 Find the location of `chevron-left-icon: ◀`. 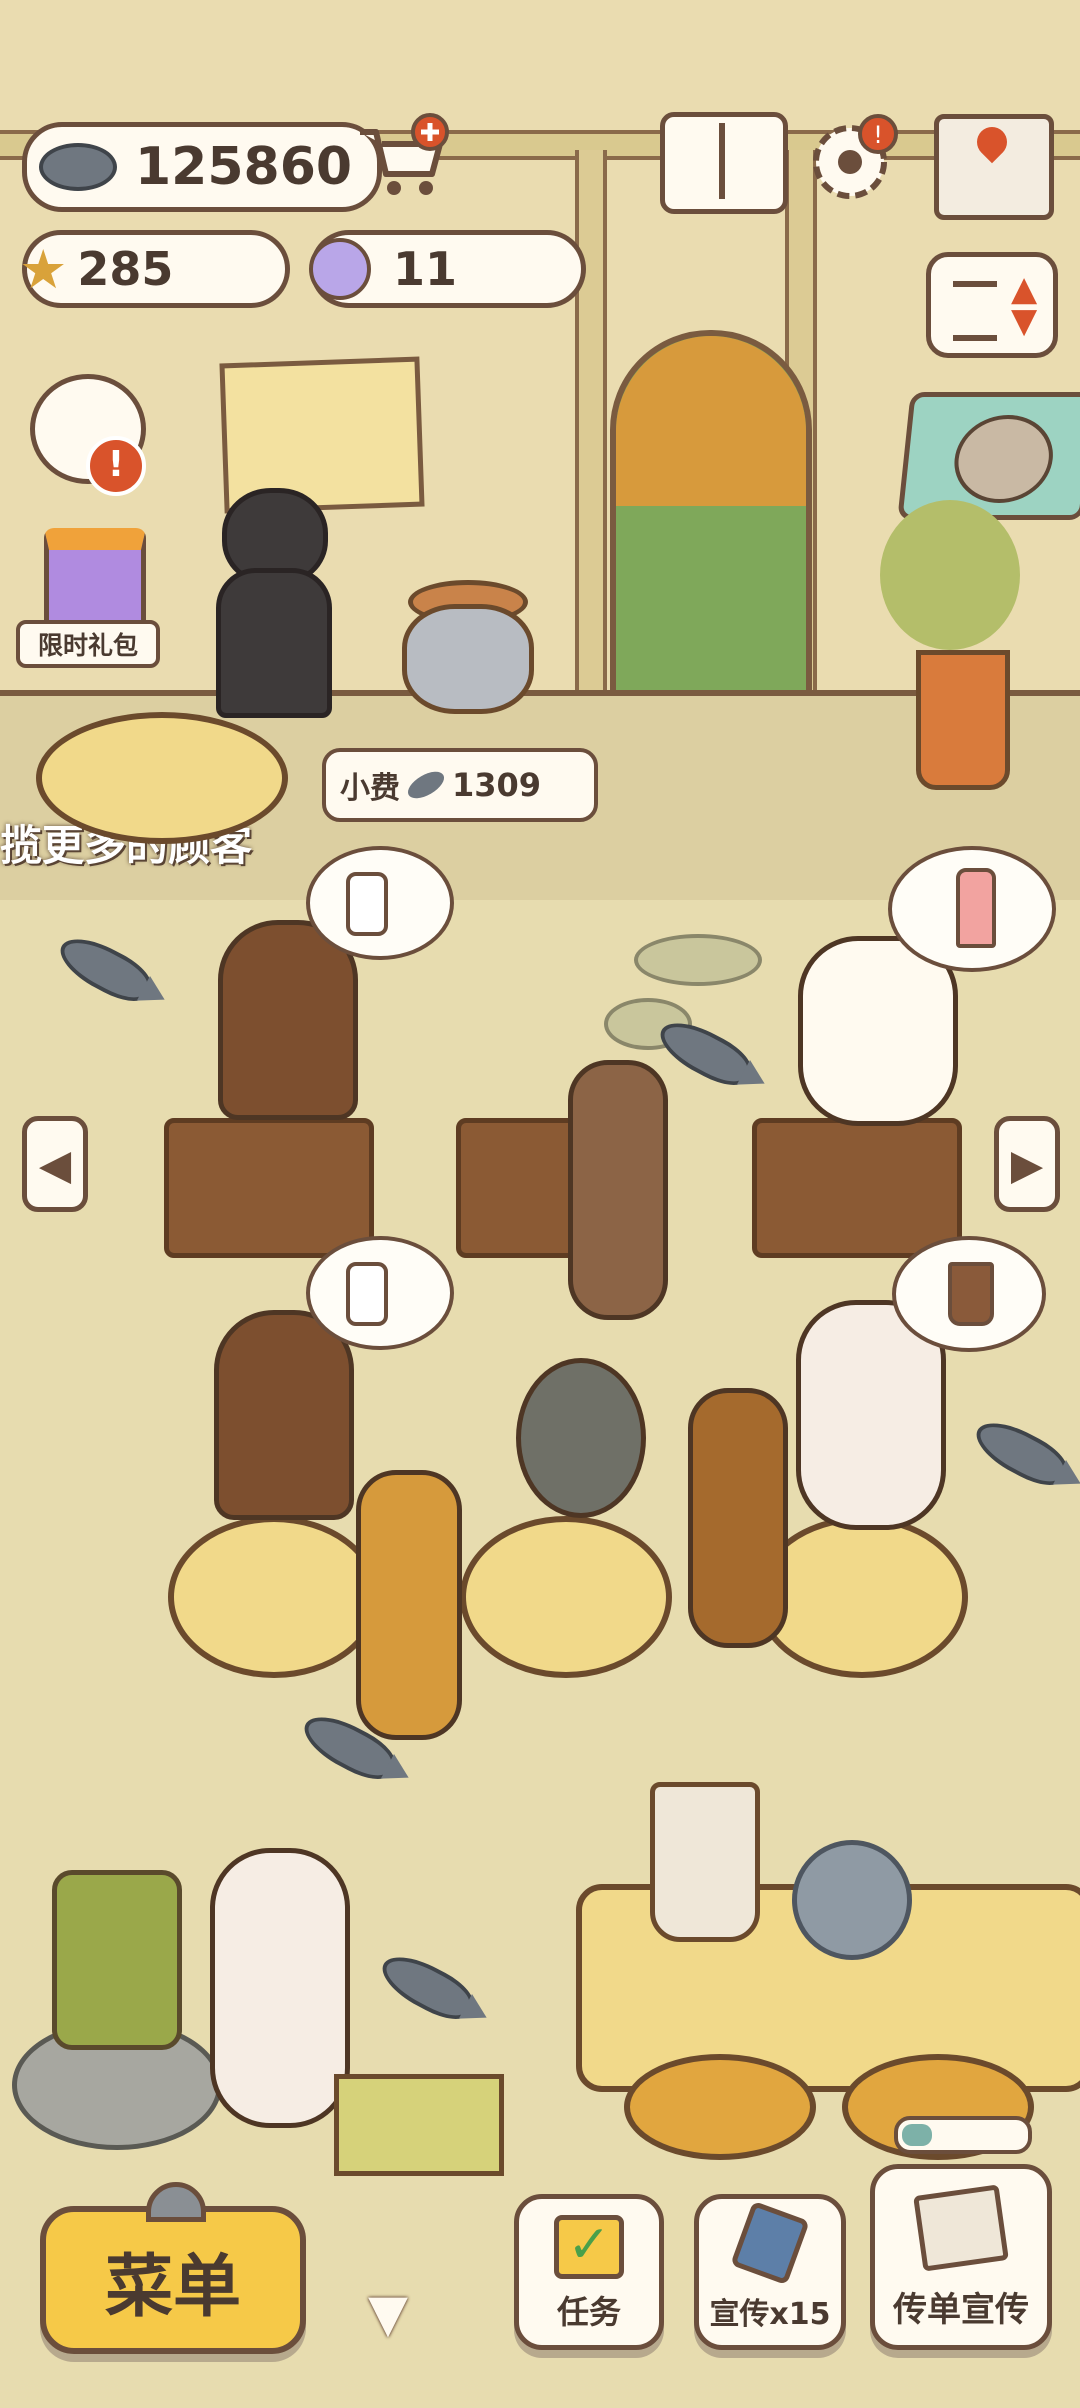

chevron-left-icon: ◀ is located at coordinates (55, 1164).